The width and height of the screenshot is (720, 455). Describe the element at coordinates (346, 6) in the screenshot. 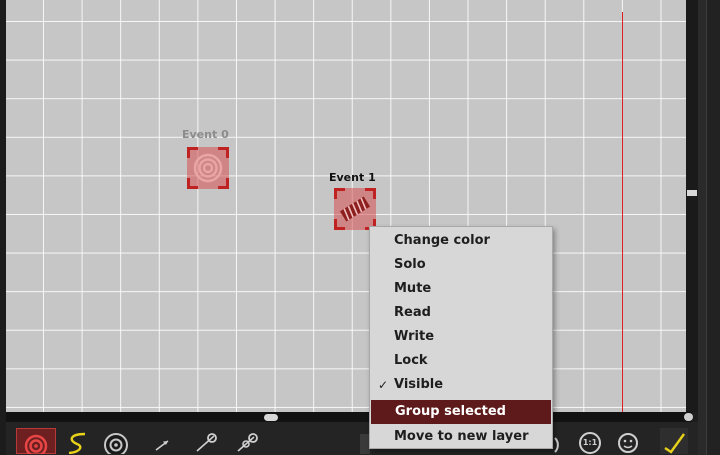

I see `canvas-top-strip` at that location.